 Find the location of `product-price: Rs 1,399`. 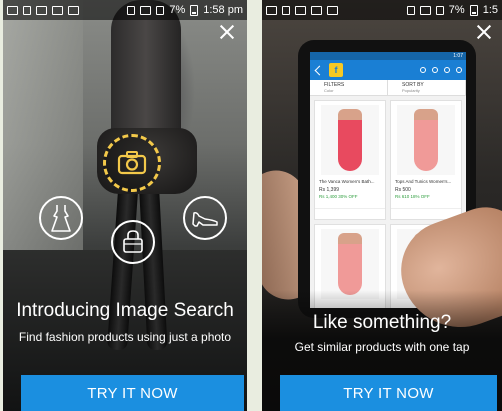

product-price: Rs 1,399 is located at coordinates (329, 190).